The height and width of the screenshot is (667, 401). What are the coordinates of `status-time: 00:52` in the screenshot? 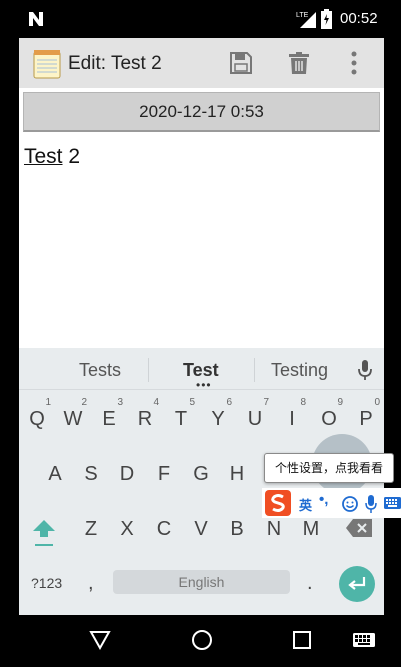 It's located at (359, 18).